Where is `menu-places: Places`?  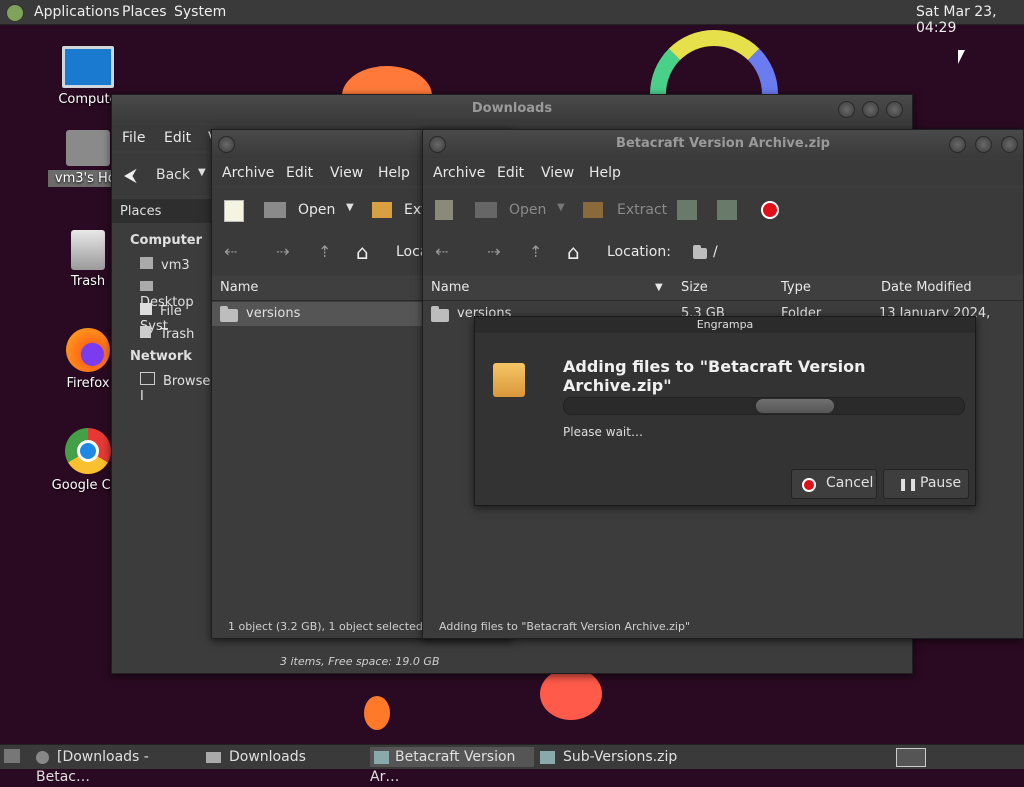
menu-places: Places is located at coordinates (144, 12).